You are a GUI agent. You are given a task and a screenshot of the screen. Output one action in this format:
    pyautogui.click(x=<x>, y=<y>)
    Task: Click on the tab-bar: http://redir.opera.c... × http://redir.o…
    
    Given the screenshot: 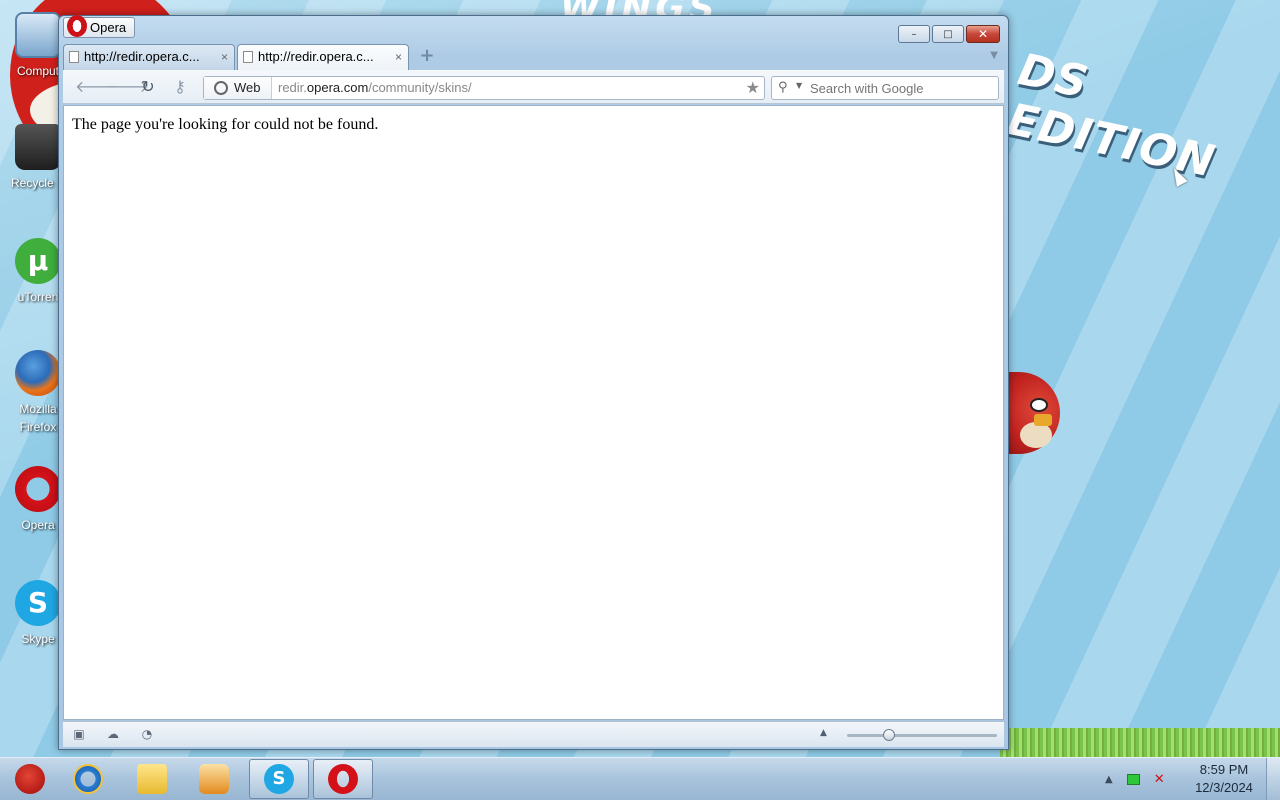 What is the action you would take?
    pyautogui.click(x=533, y=56)
    